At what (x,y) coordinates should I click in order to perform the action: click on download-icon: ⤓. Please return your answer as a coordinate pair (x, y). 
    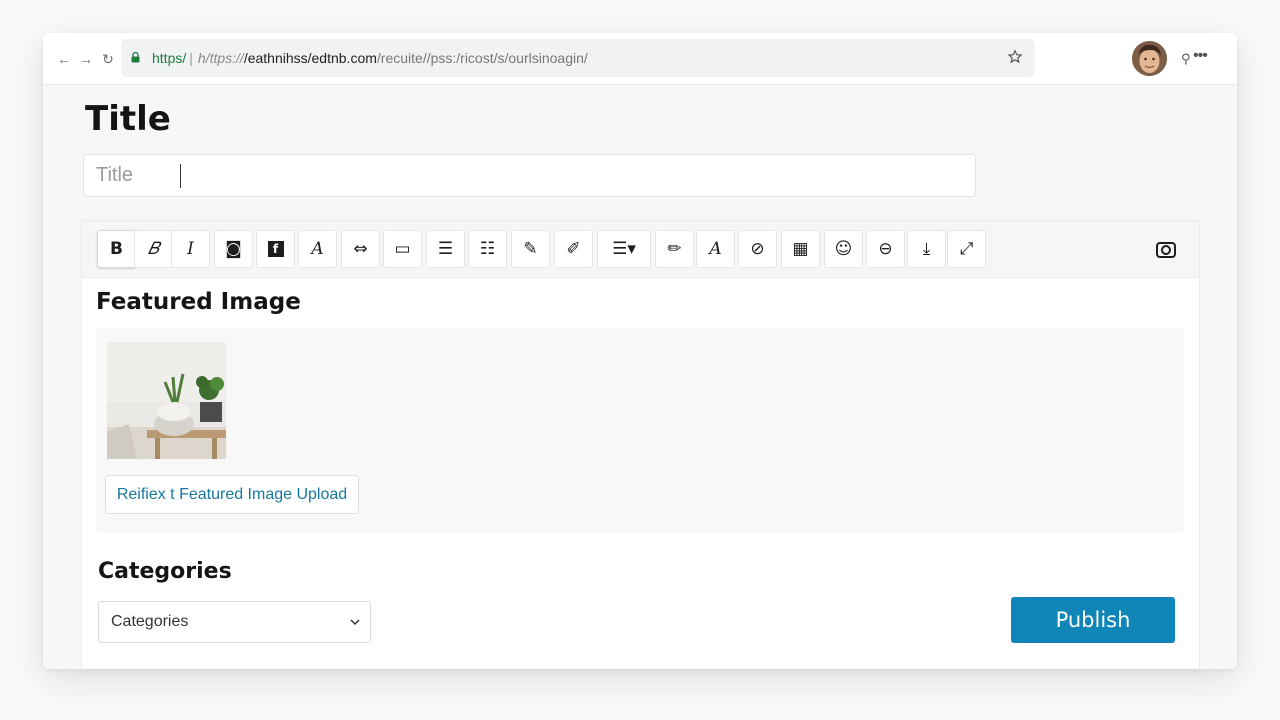
    Looking at the image, I should click on (926, 249).